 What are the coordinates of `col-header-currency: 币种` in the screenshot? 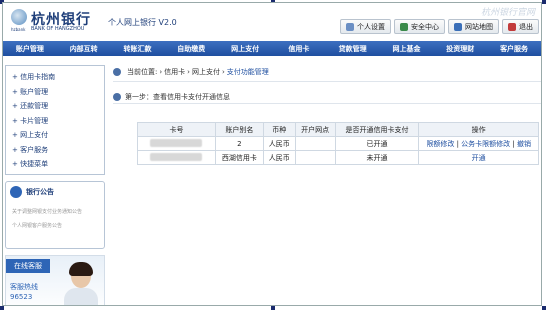 It's located at (279, 129).